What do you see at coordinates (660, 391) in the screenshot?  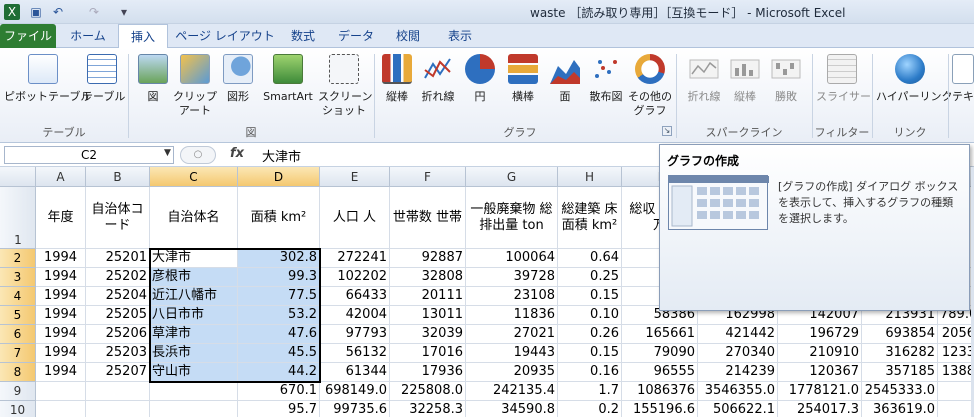 I see `data-cell: 1086376` at bounding box center [660, 391].